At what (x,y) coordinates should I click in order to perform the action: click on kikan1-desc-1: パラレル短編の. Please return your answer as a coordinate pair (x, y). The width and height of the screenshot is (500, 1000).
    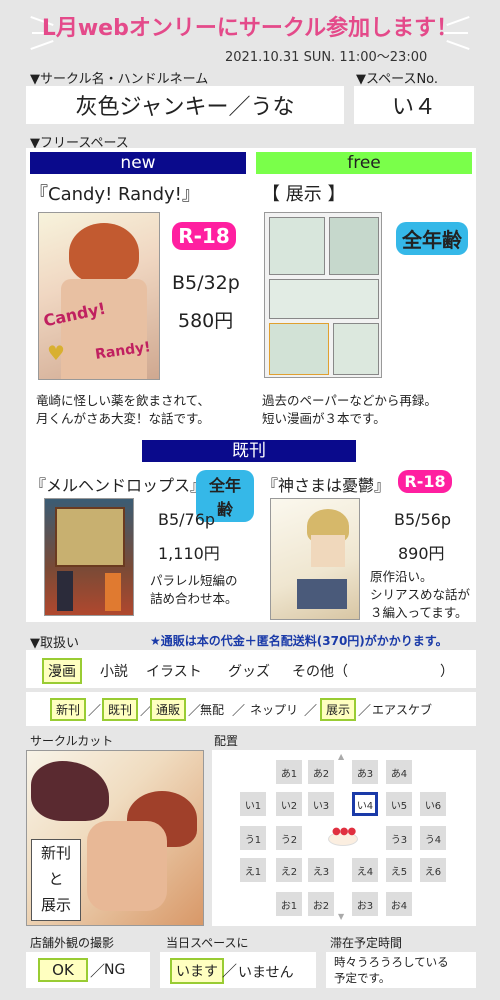
    Looking at the image, I should click on (194, 580).